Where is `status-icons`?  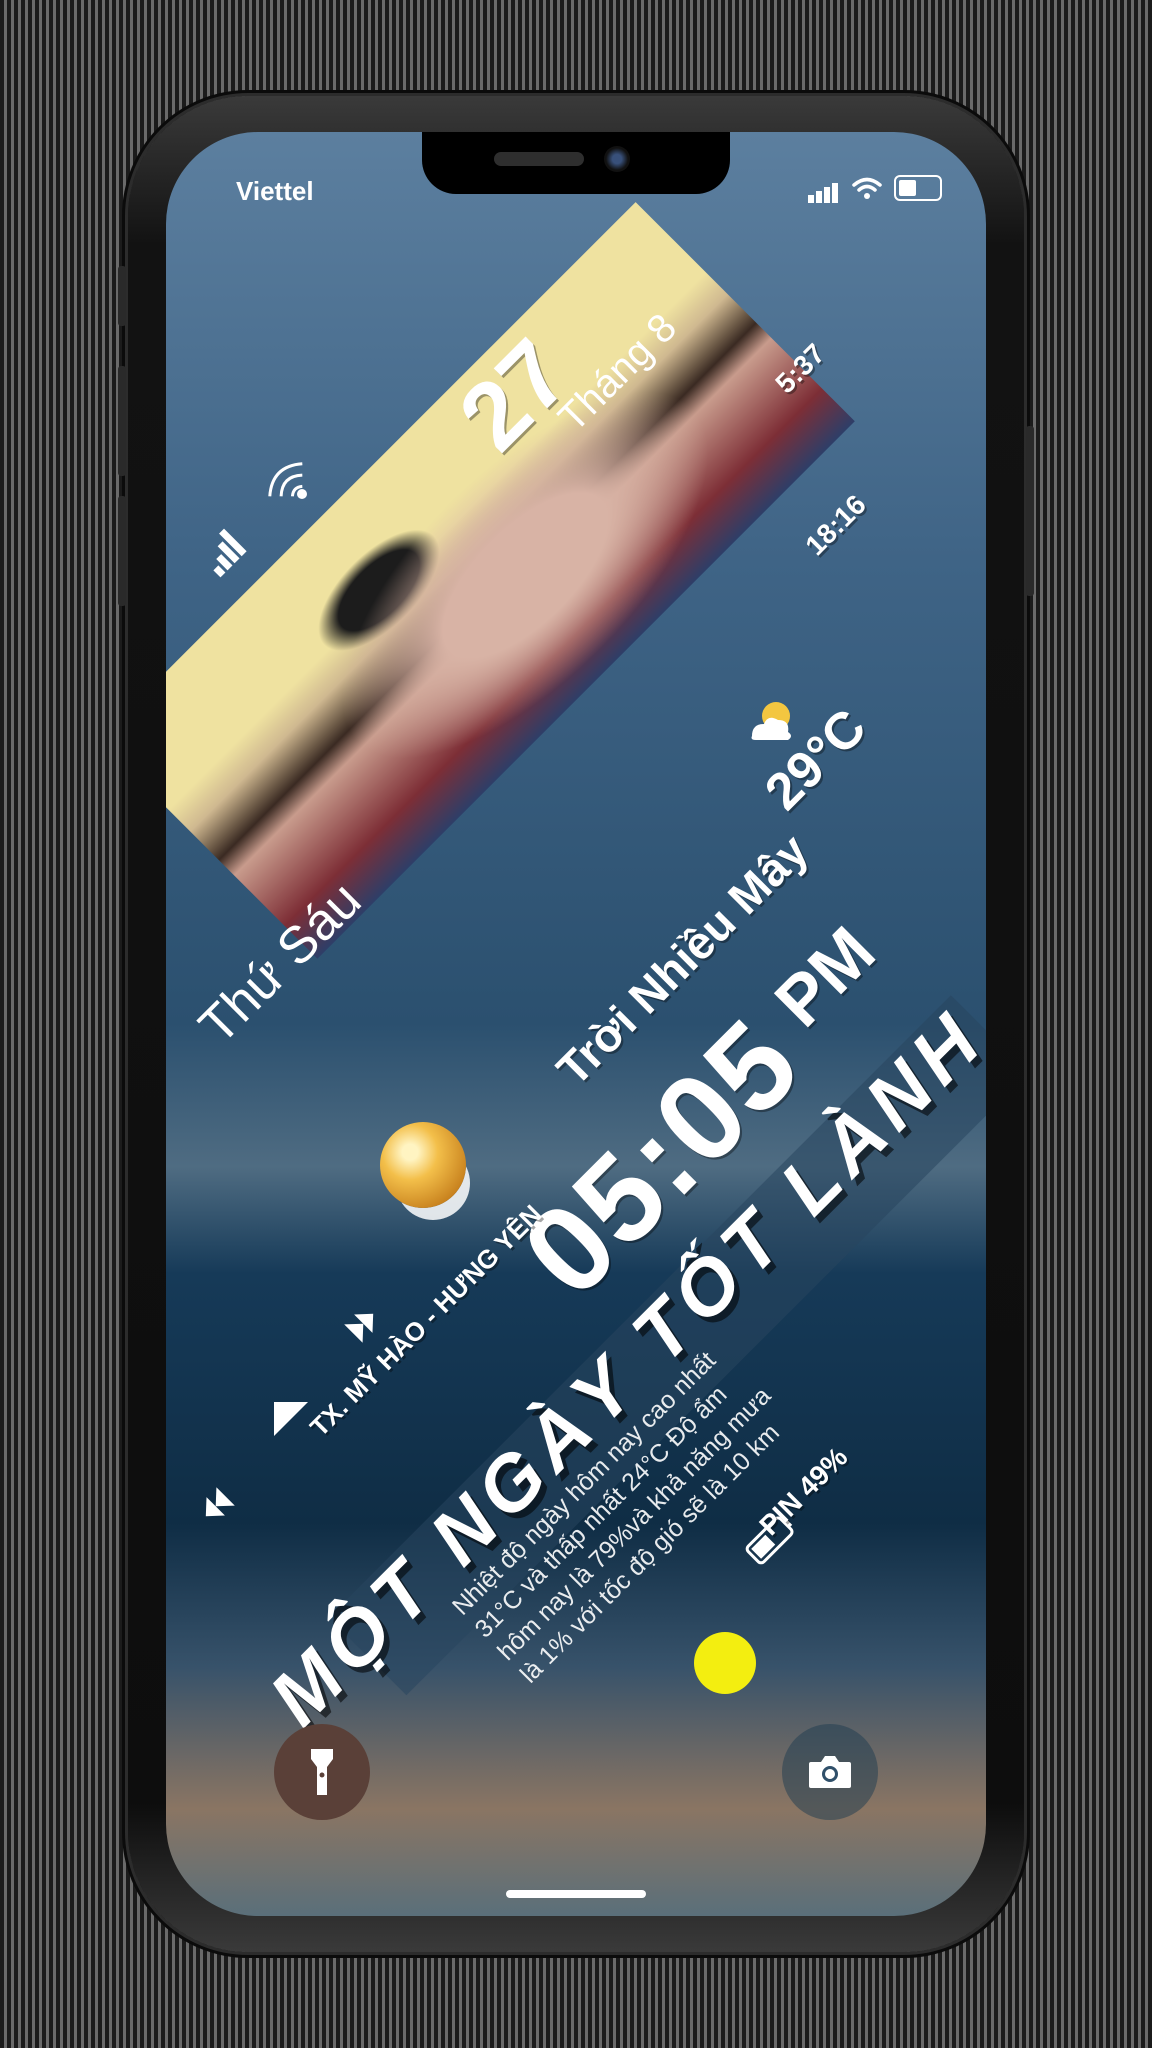 status-icons is located at coordinates (875, 187).